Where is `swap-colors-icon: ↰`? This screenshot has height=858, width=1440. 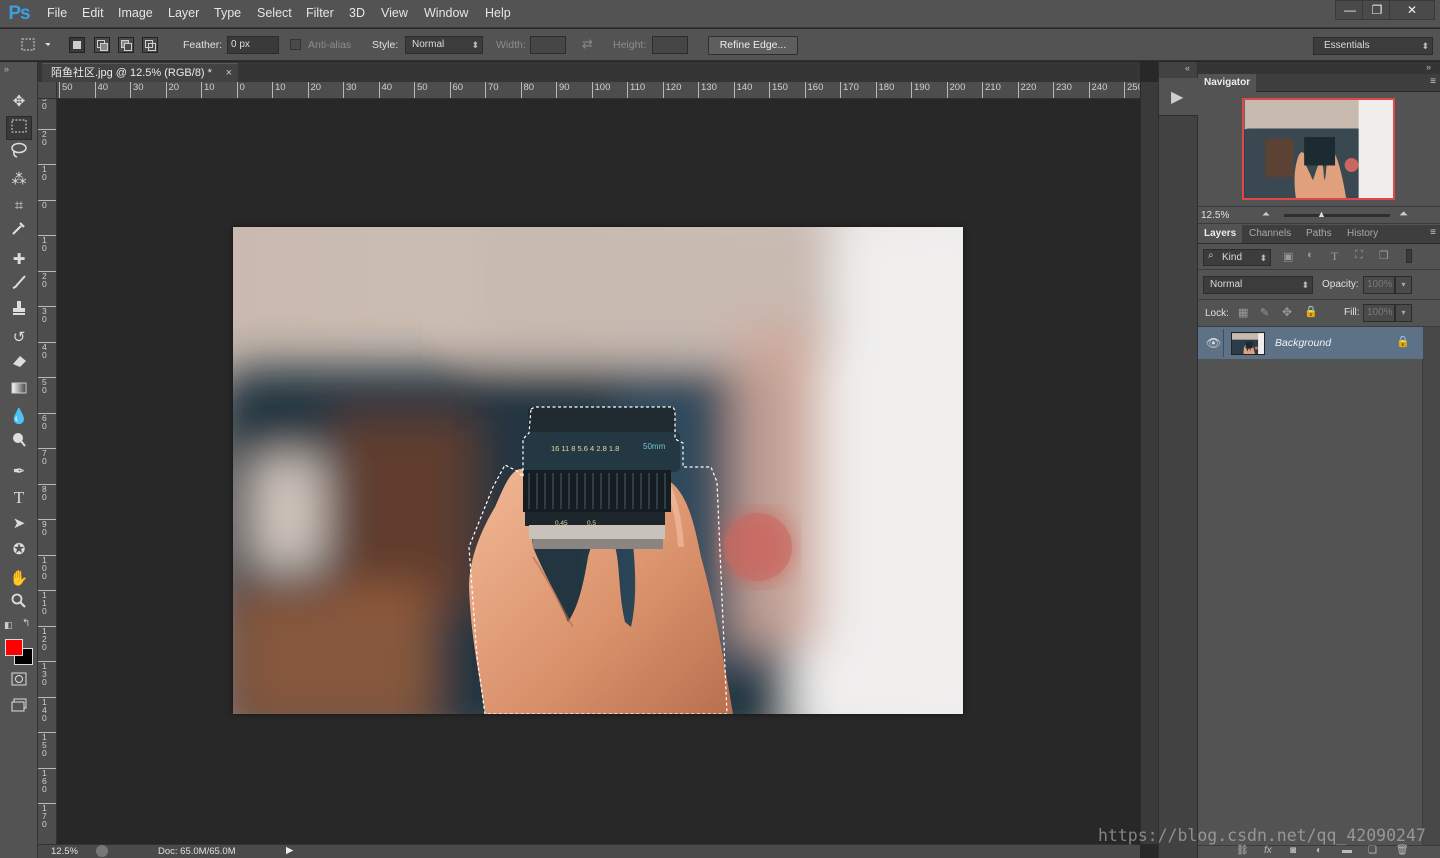
swap-colors-icon: ↰ is located at coordinates (26, 623).